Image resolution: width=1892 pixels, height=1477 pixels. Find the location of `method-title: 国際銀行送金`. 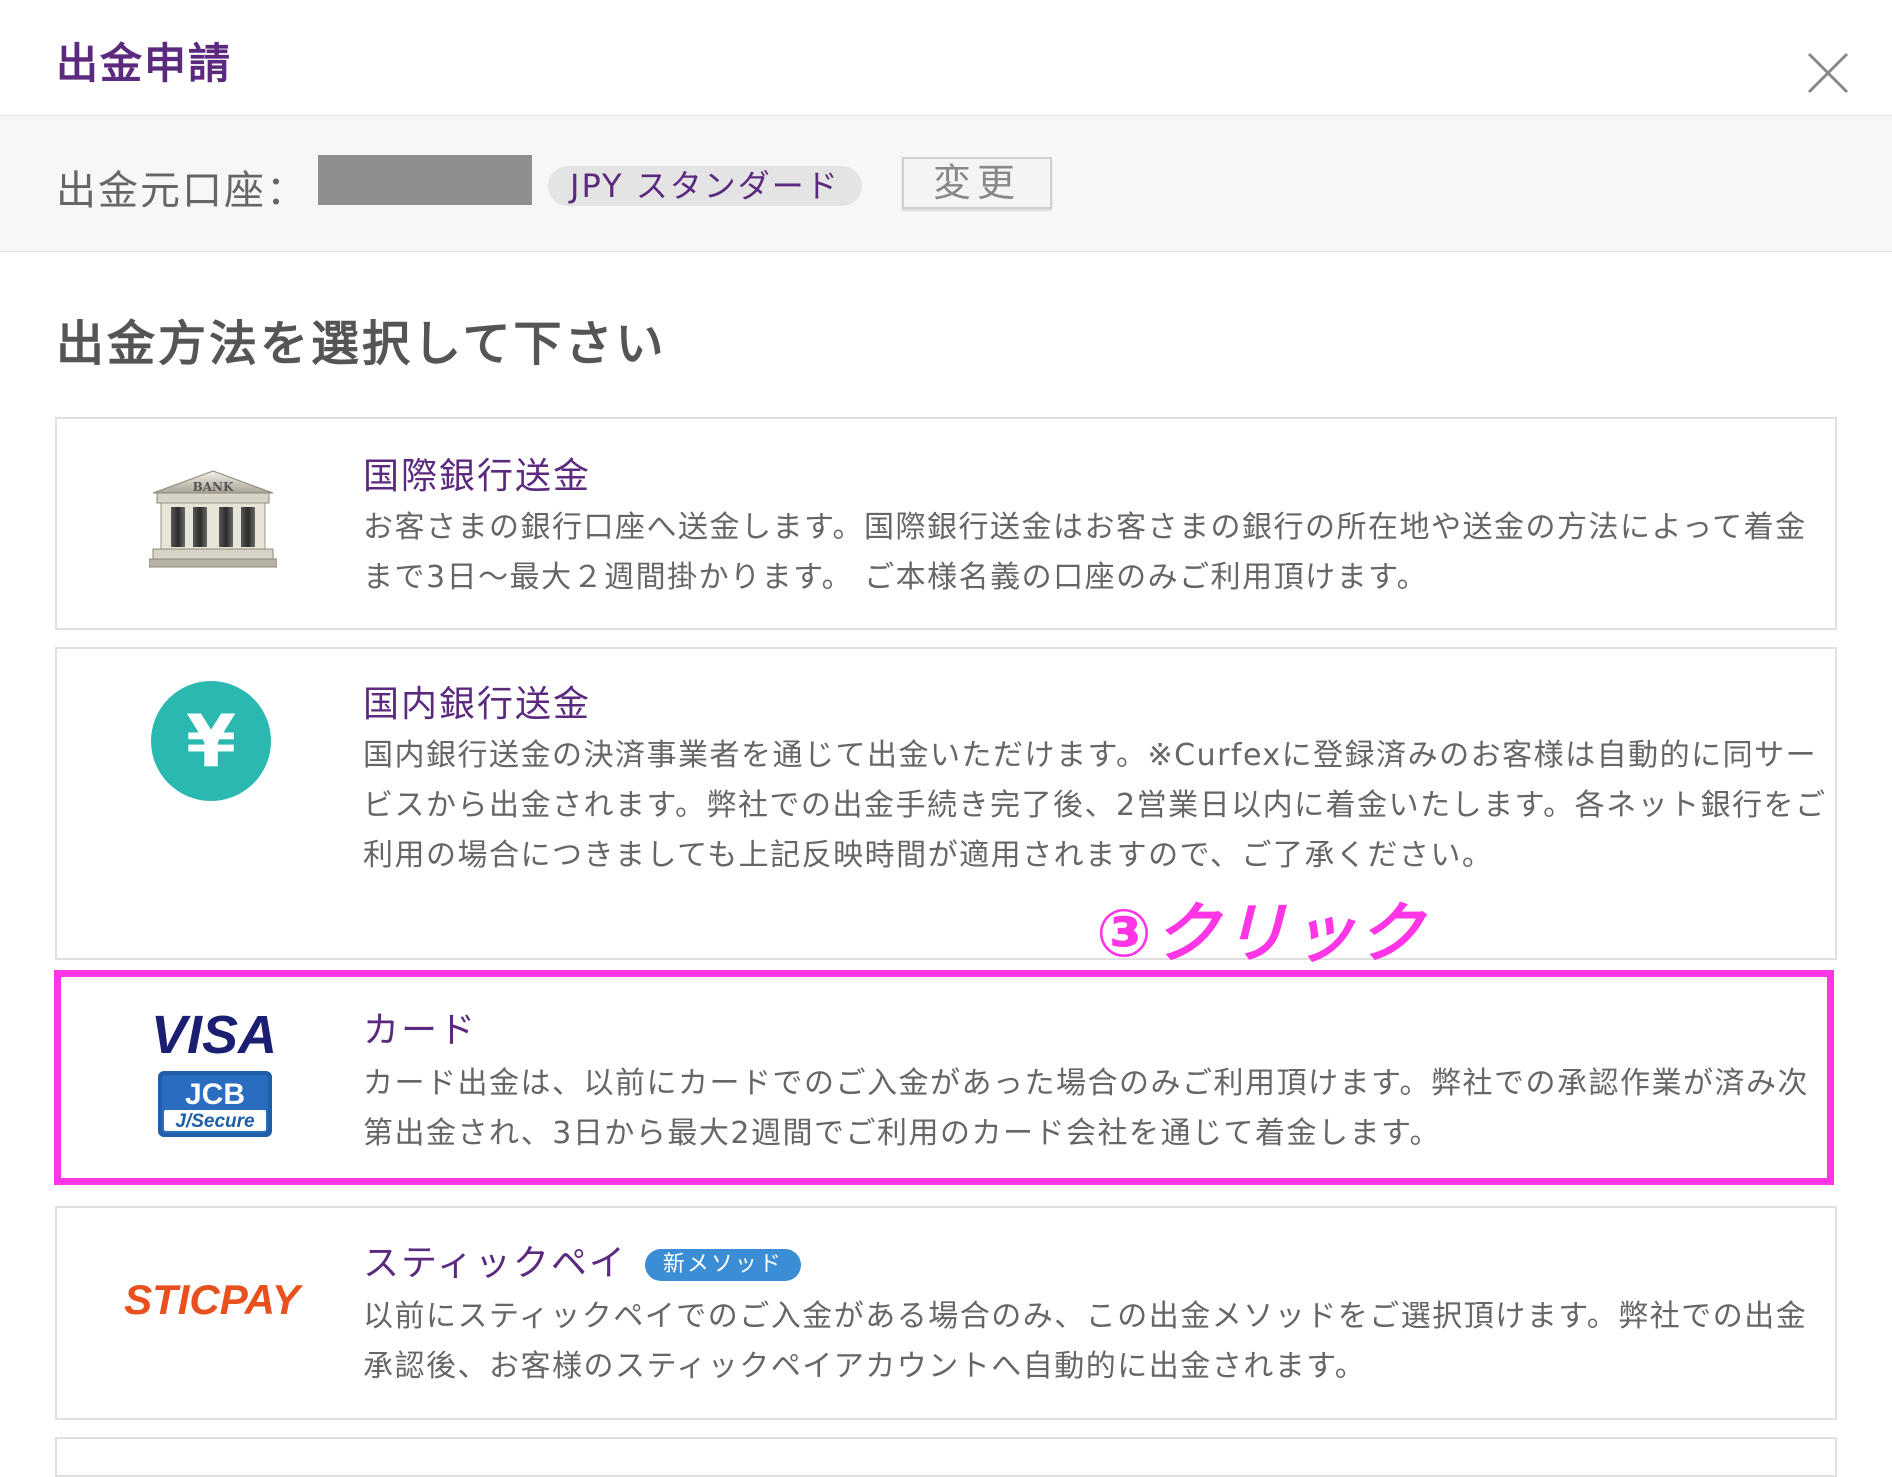

method-title: 国際銀行送金 is located at coordinates (477, 476).